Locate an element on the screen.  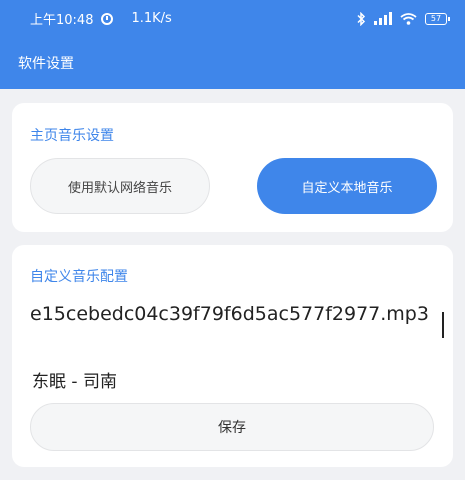
page-title: 软件设置 is located at coordinates (46, 64).